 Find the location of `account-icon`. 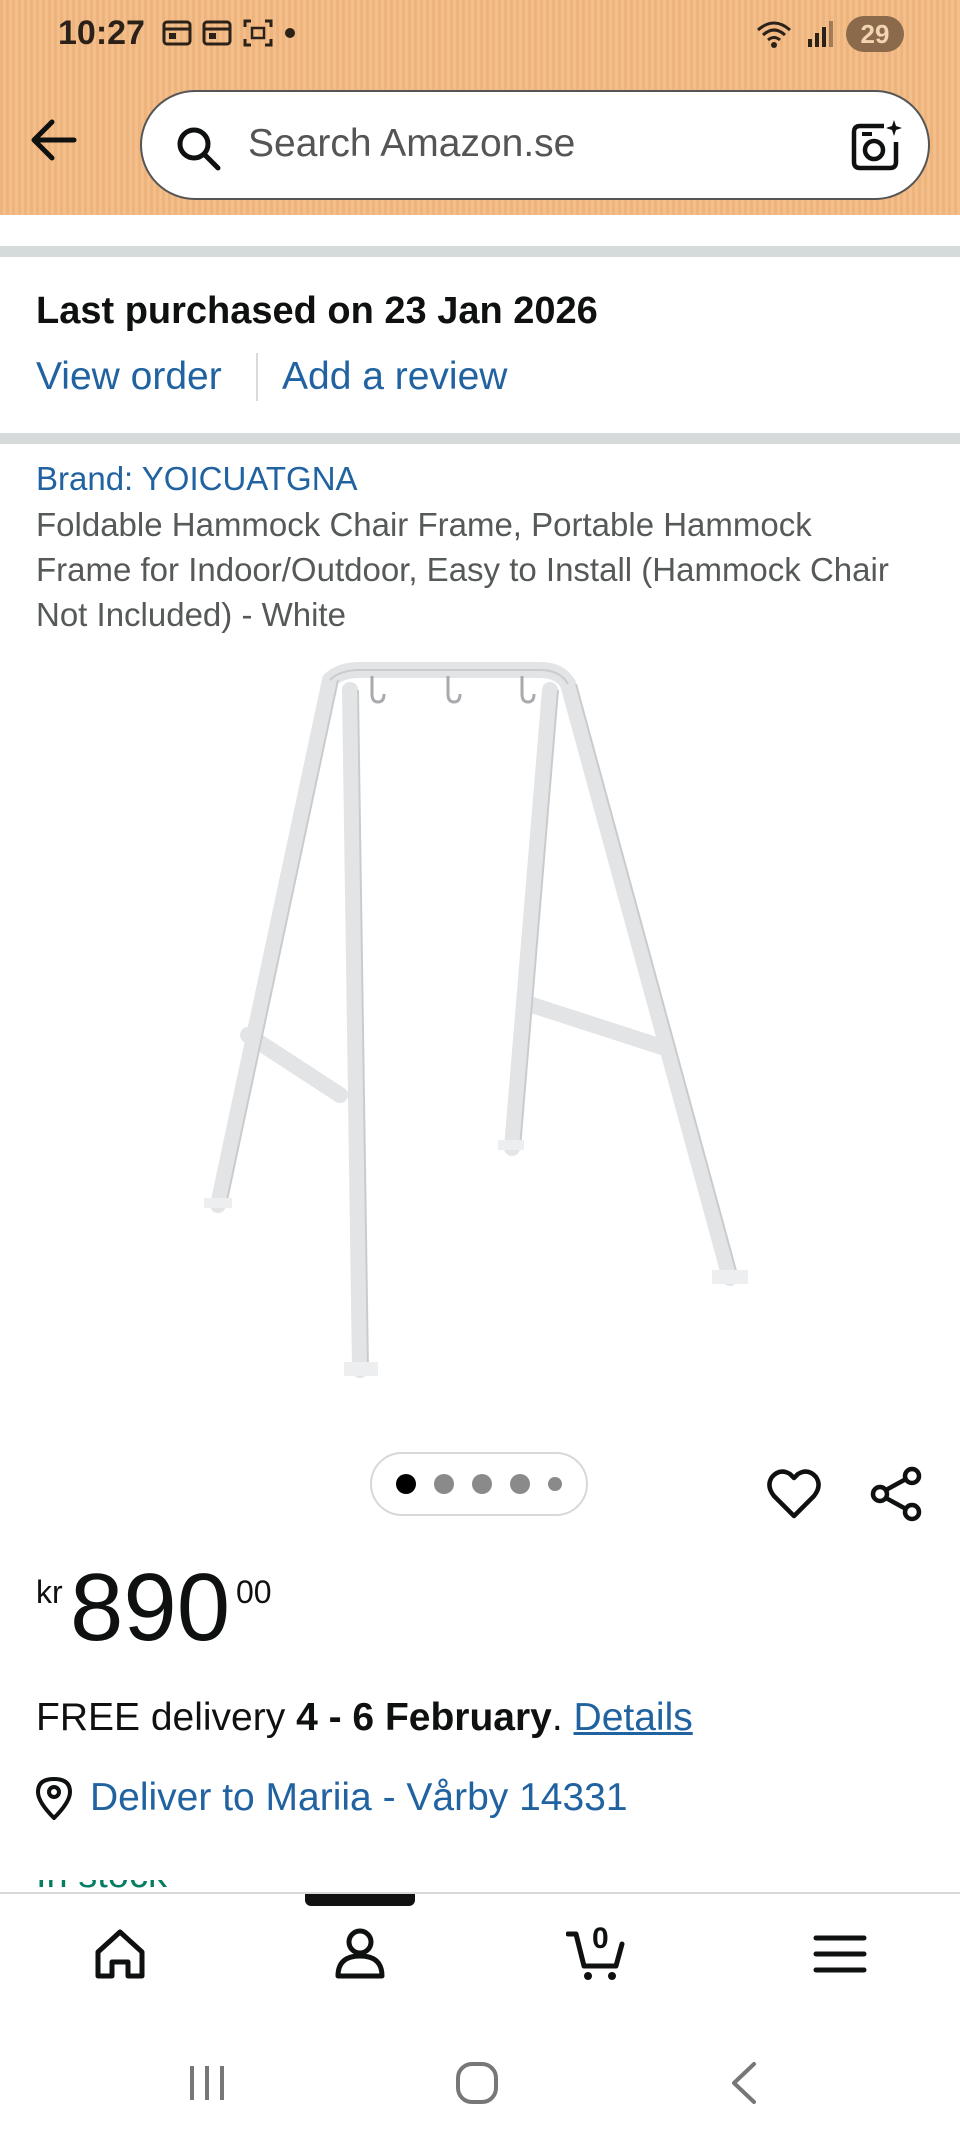

account-icon is located at coordinates (360, 1954).